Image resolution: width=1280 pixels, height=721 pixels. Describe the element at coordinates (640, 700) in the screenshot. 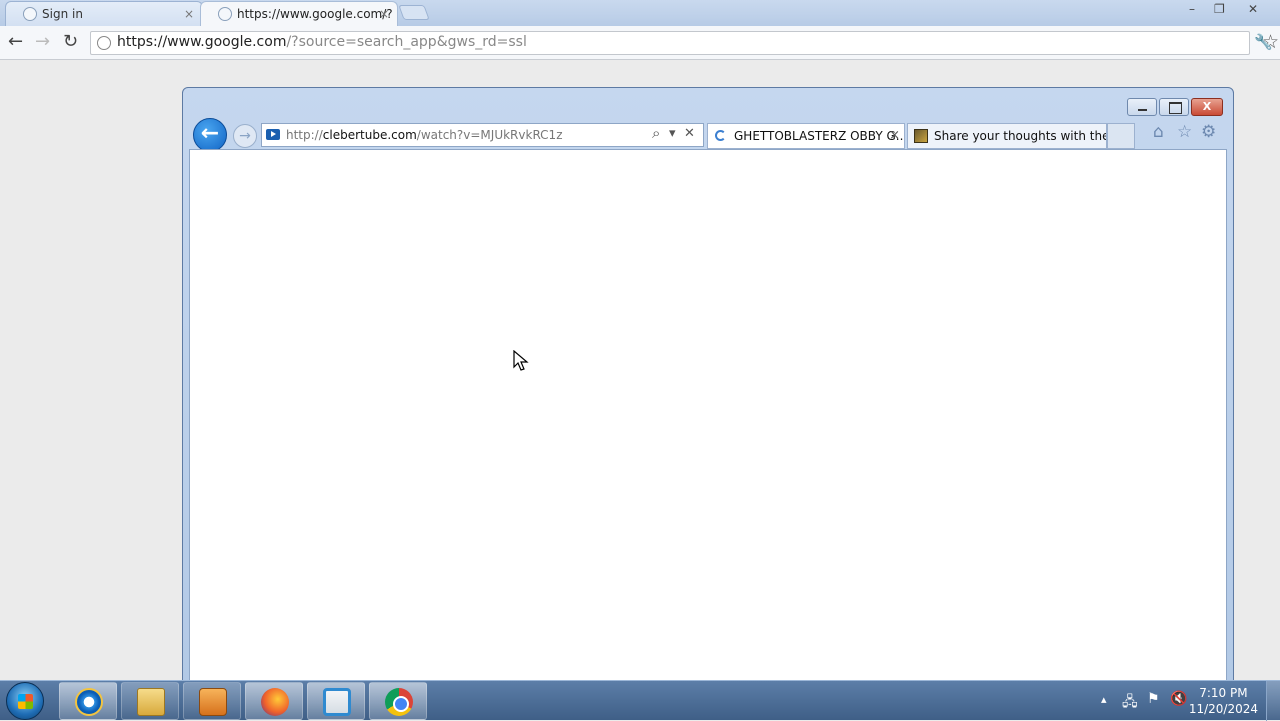

I see `taskbar: ▴ 🖧 ⚑ 🔇 7:10 PM 11/20/2024` at that location.